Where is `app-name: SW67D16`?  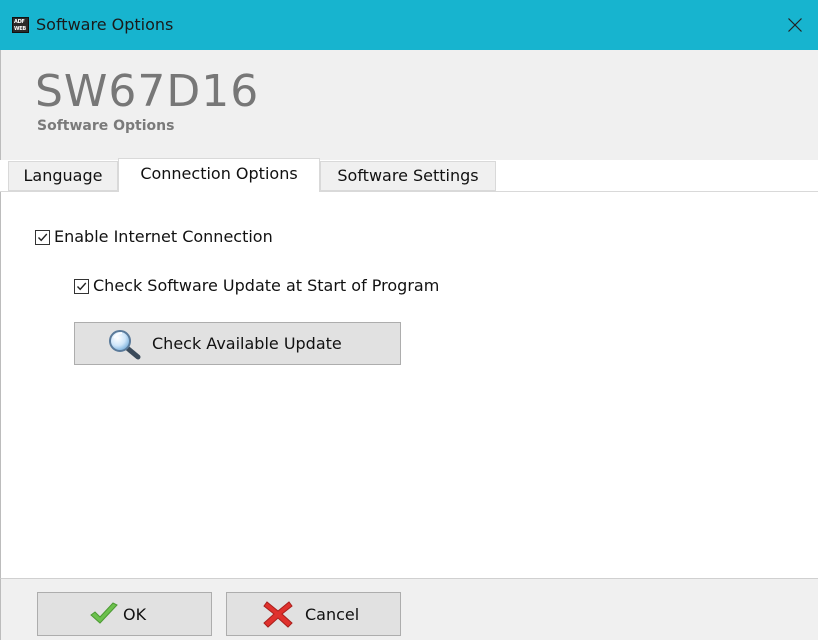 app-name: SW67D16 is located at coordinates (147, 91).